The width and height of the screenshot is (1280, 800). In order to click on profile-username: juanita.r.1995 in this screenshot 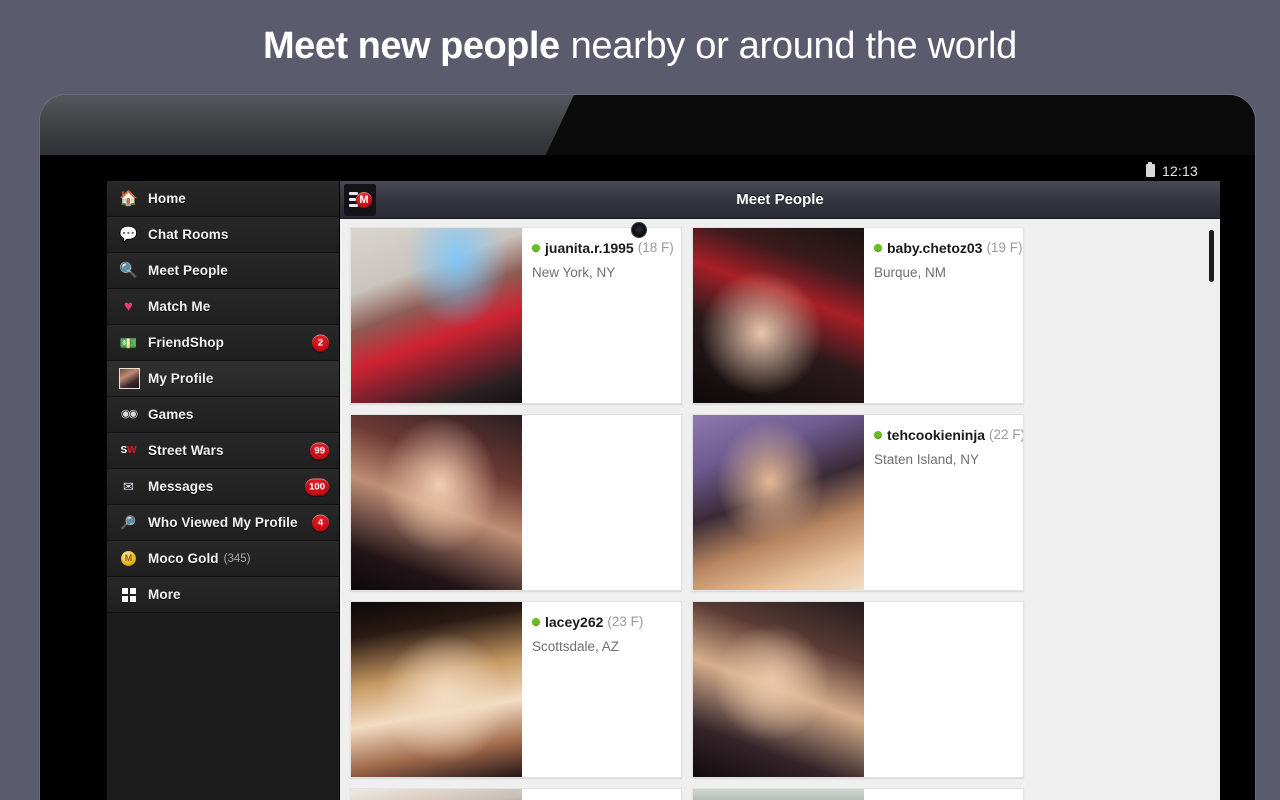, I will do `click(589, 248)`.